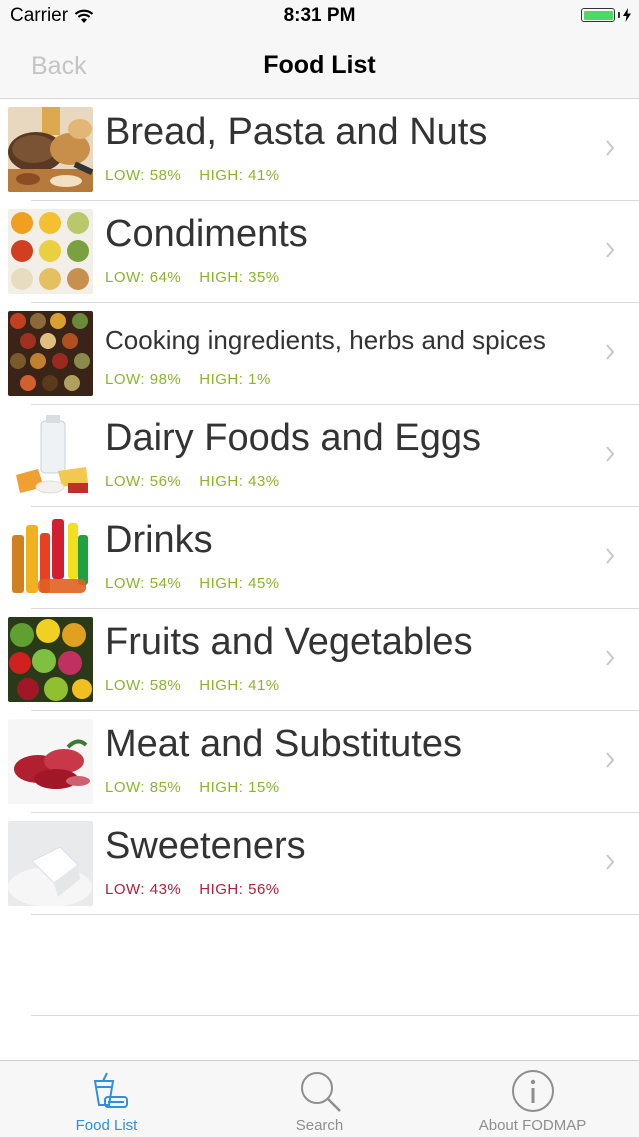 The height and width of the screenshot is (1137, 639). Describe the element at coordinates (239, 277) in the screenshot. I see `high-percentage: HIGH: 35%` at that location.